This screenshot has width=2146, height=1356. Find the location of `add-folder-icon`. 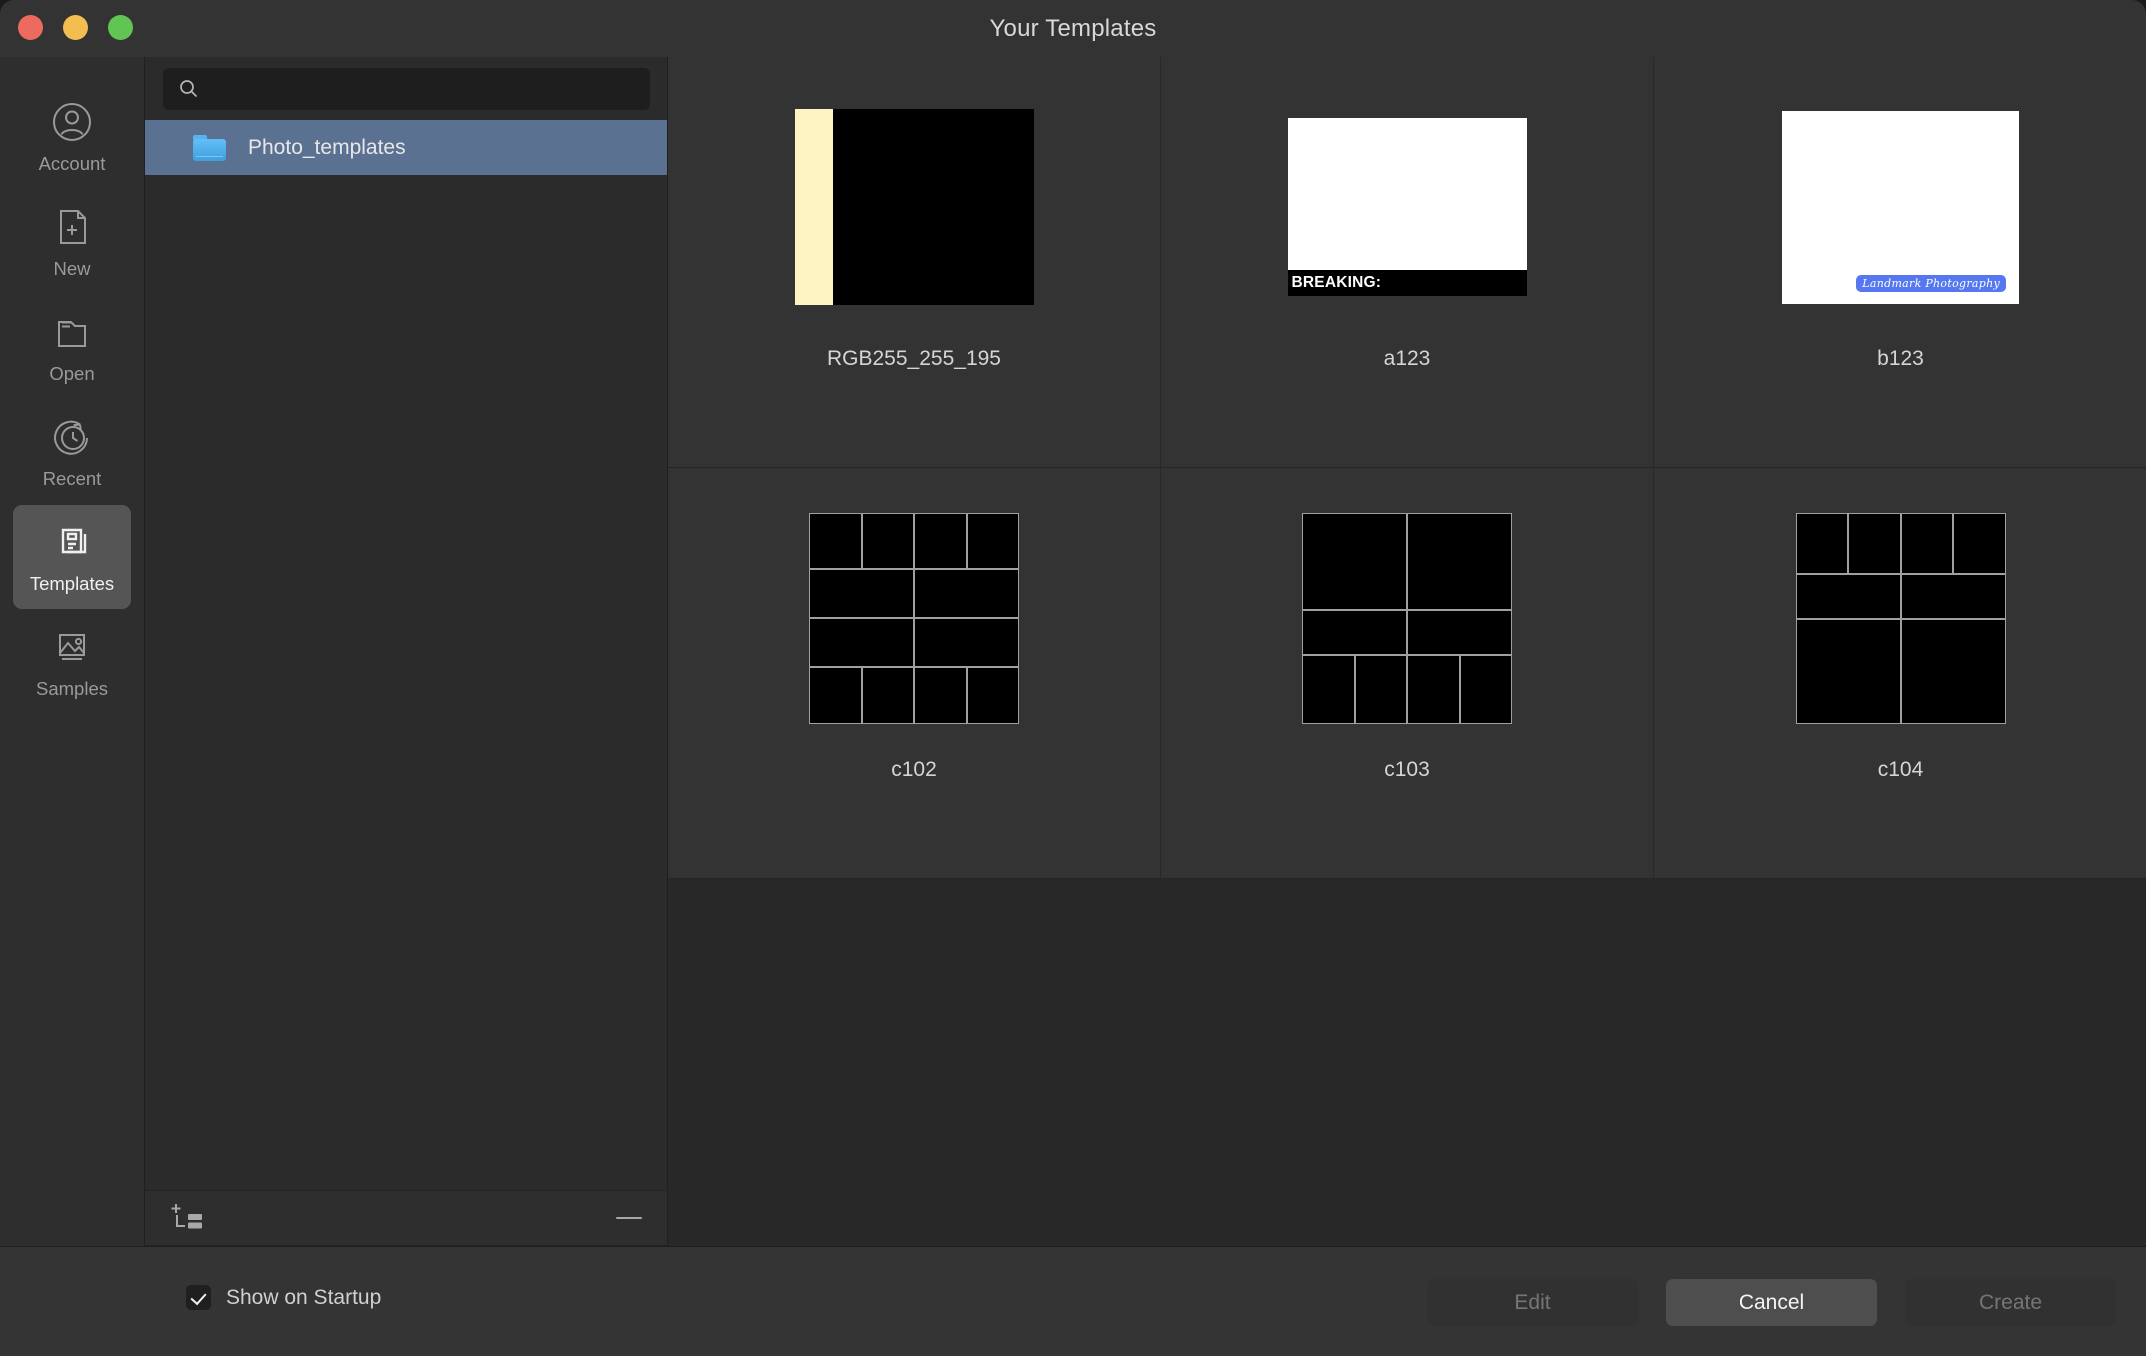

add-folder-icon is located at coordinates (189, 1219).